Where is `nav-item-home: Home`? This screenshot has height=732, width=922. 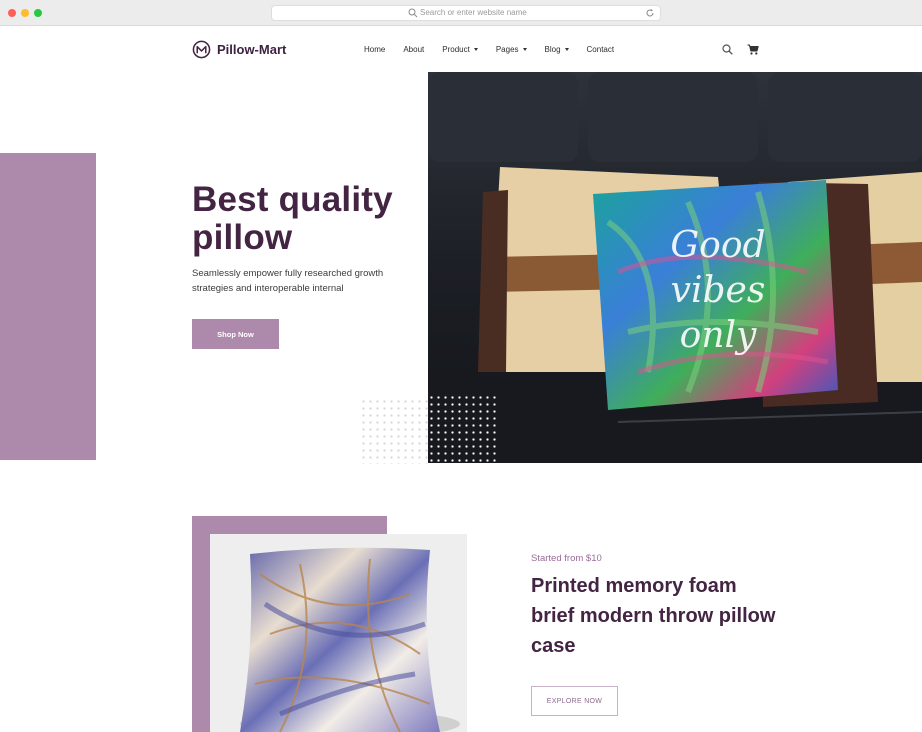
nav-item-home: Home is located at coordinates (374, 49).